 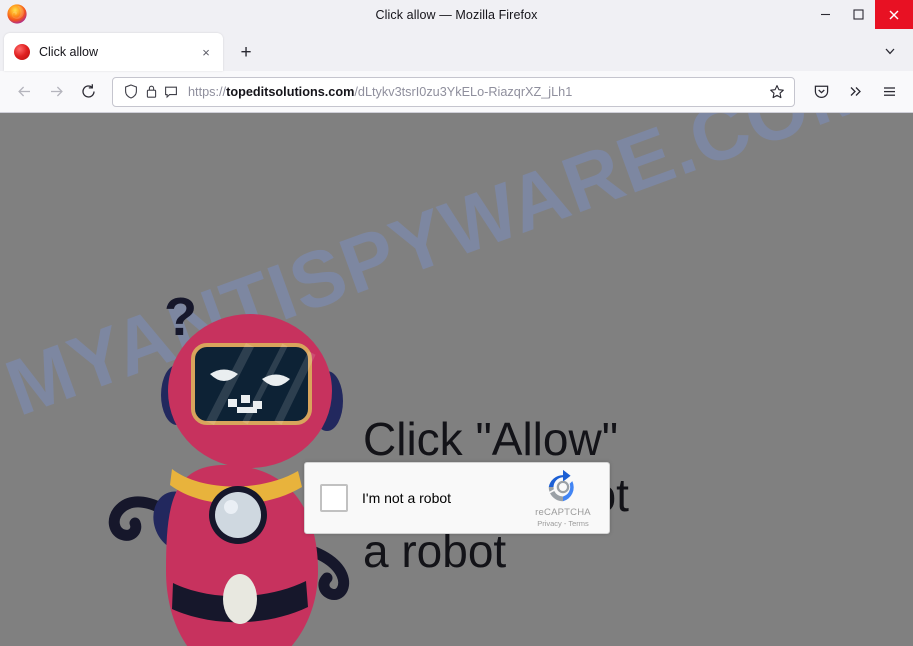 What do you see at coordinates (456, 50) in the screenshot?
I see `tab-strip: Click allow × +` at bounding box center [456, 50].